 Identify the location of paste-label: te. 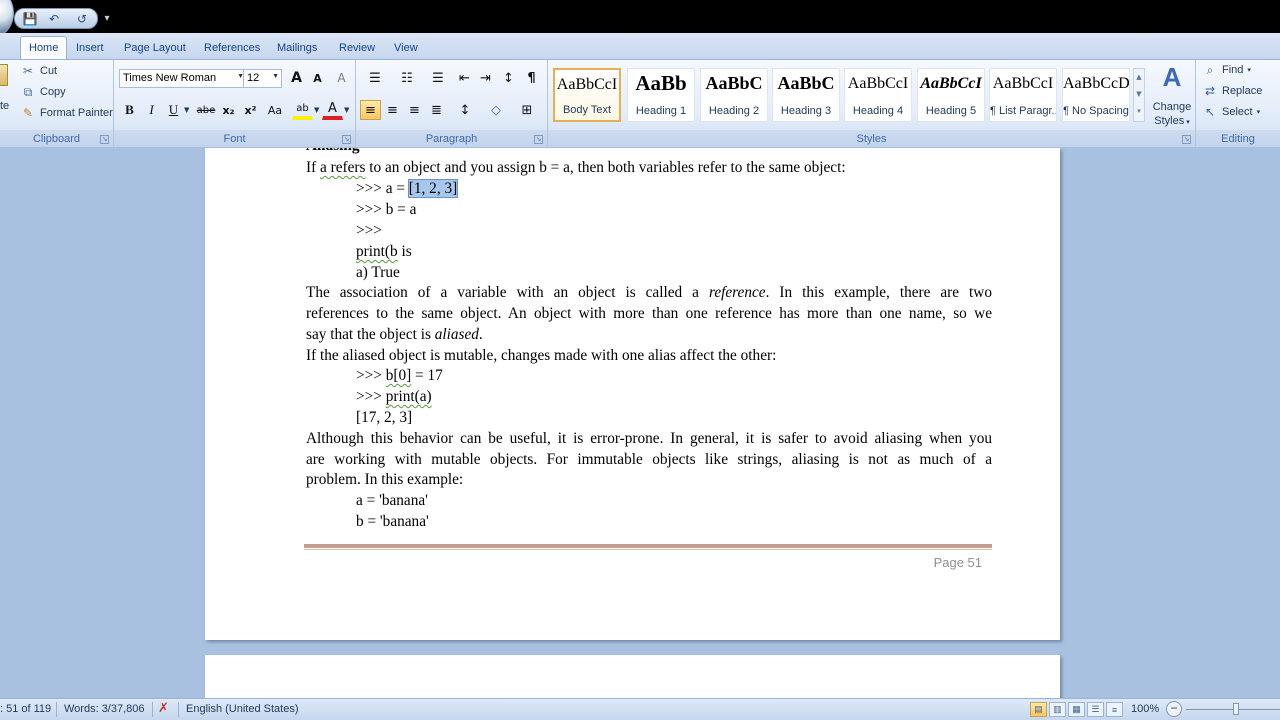
(4, 106).